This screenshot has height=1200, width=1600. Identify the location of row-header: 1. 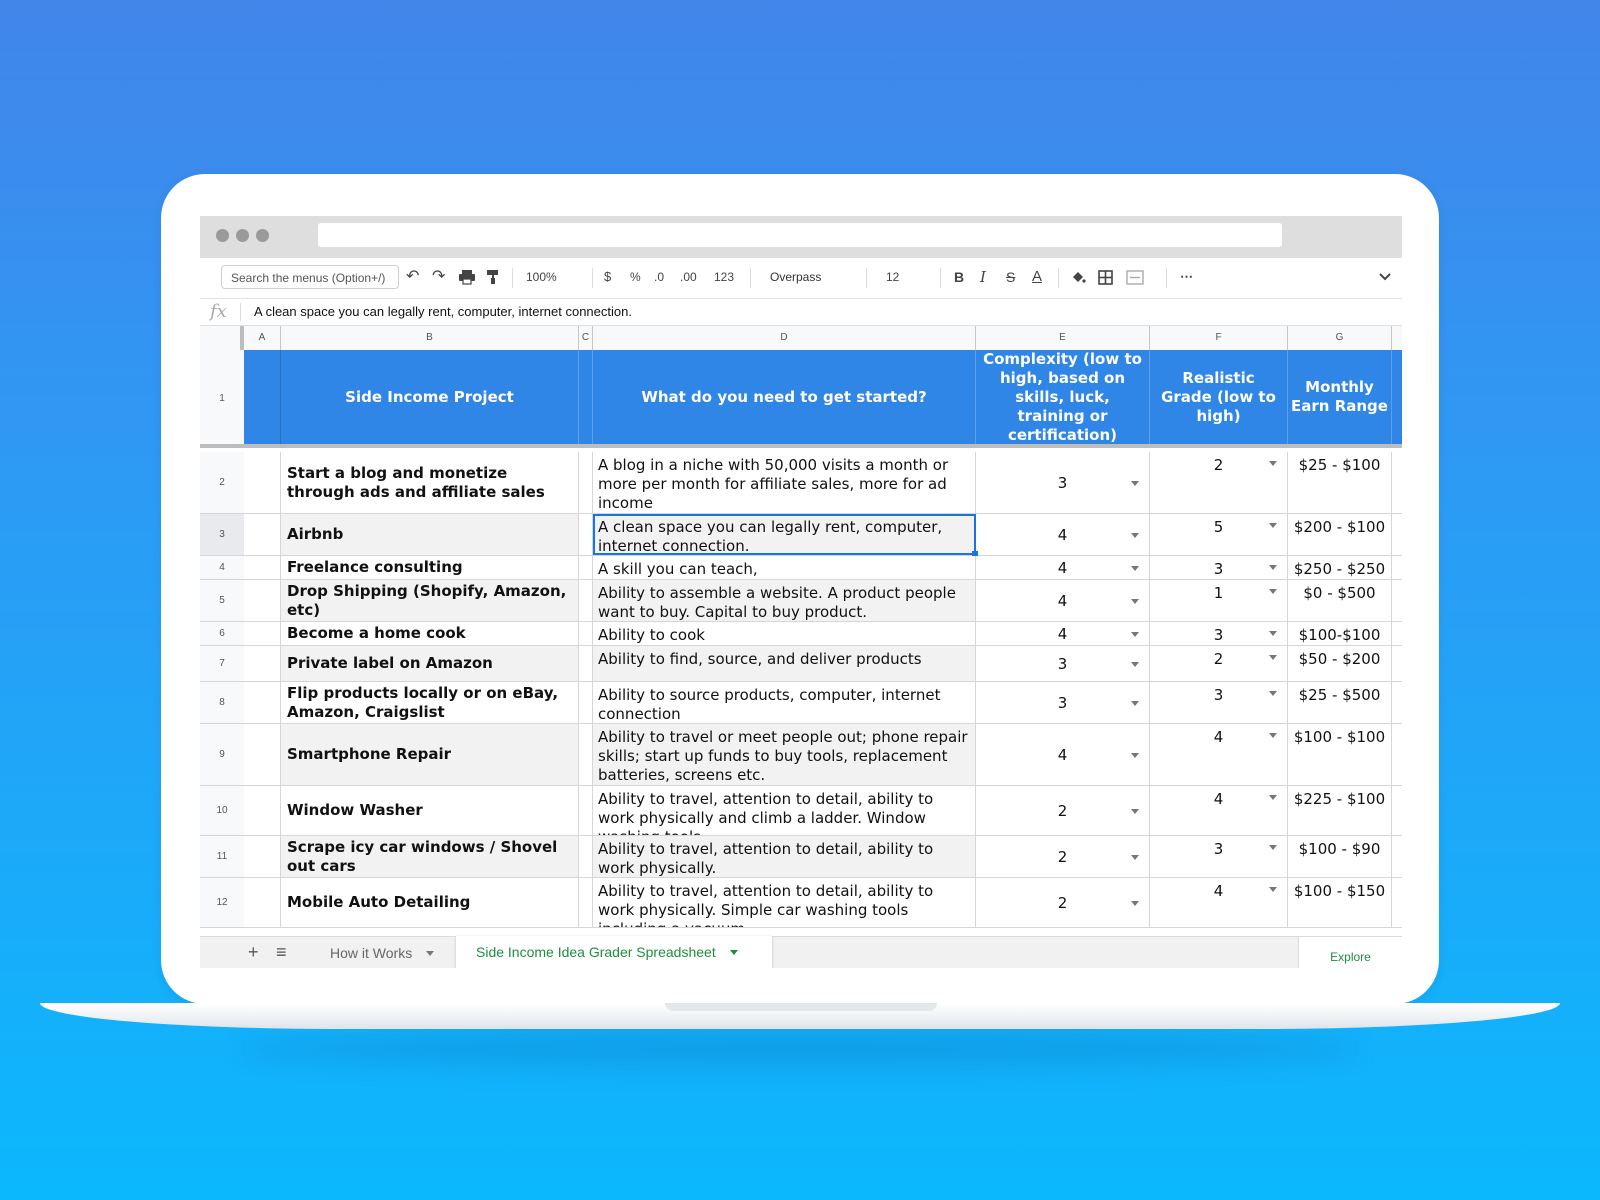
(222, 399).